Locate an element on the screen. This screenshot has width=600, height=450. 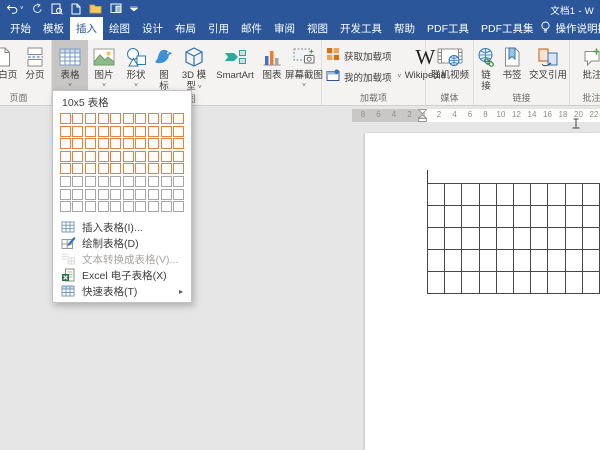
grid-cell-7x6 is located at coordinates (141, 181).